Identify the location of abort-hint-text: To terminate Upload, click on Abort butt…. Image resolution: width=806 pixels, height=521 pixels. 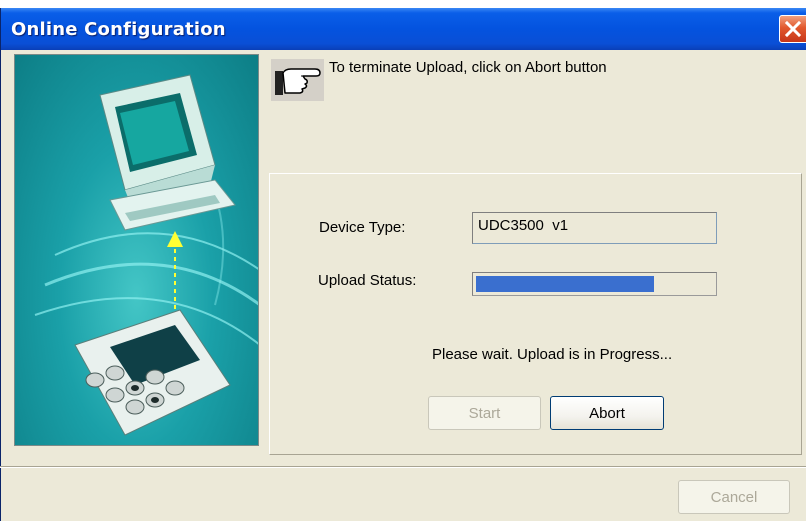
(468, 67).